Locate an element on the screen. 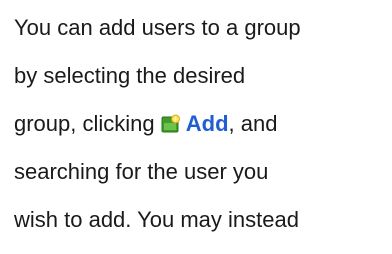  add-link: Add is located at coordinates (207, 123).